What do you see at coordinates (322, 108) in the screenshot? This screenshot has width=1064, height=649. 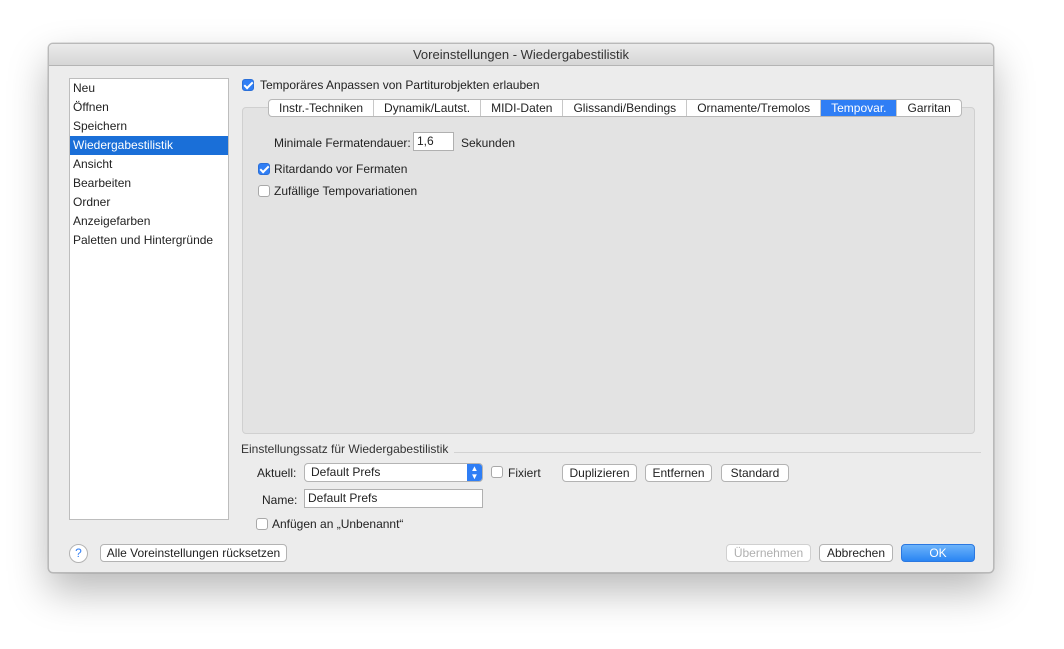 I see `tab-instr-techniken: Instr.-Techniken` at bounding box center [322, 108].